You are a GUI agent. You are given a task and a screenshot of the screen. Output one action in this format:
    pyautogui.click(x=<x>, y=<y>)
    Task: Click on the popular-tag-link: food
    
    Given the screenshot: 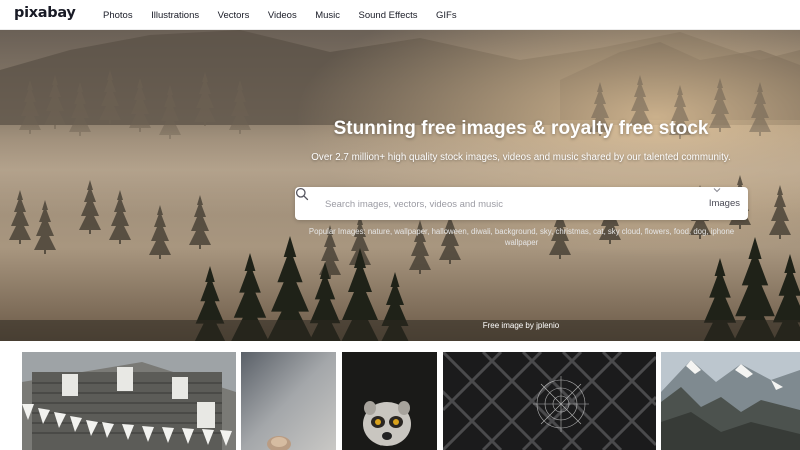 What is the action you would take?
    pyautogui.click(x=681, y=231)
    